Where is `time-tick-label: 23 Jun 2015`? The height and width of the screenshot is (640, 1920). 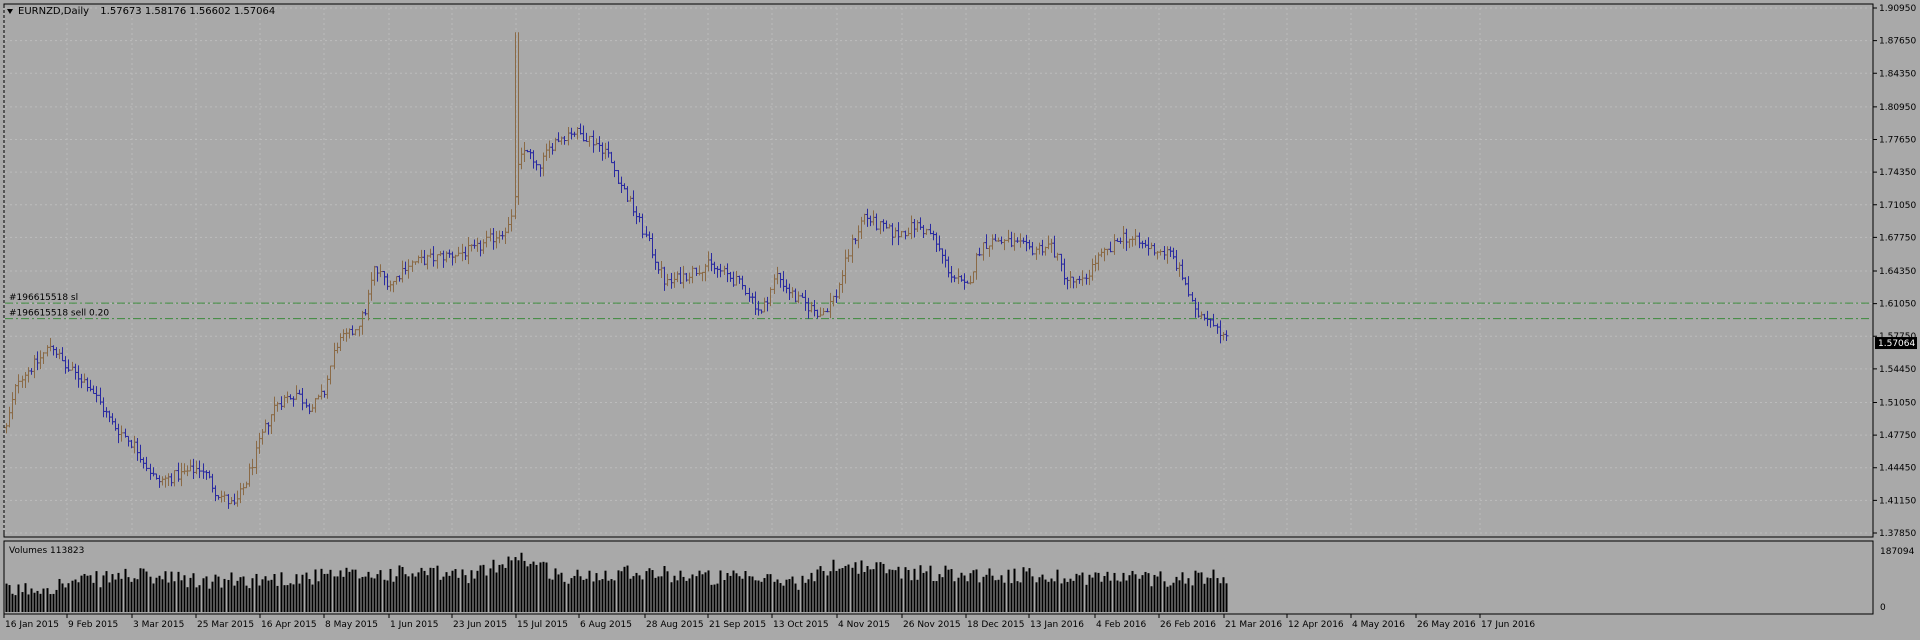
time-tick-label: 23 Jun 2015 is located at coordinates (480, 625).